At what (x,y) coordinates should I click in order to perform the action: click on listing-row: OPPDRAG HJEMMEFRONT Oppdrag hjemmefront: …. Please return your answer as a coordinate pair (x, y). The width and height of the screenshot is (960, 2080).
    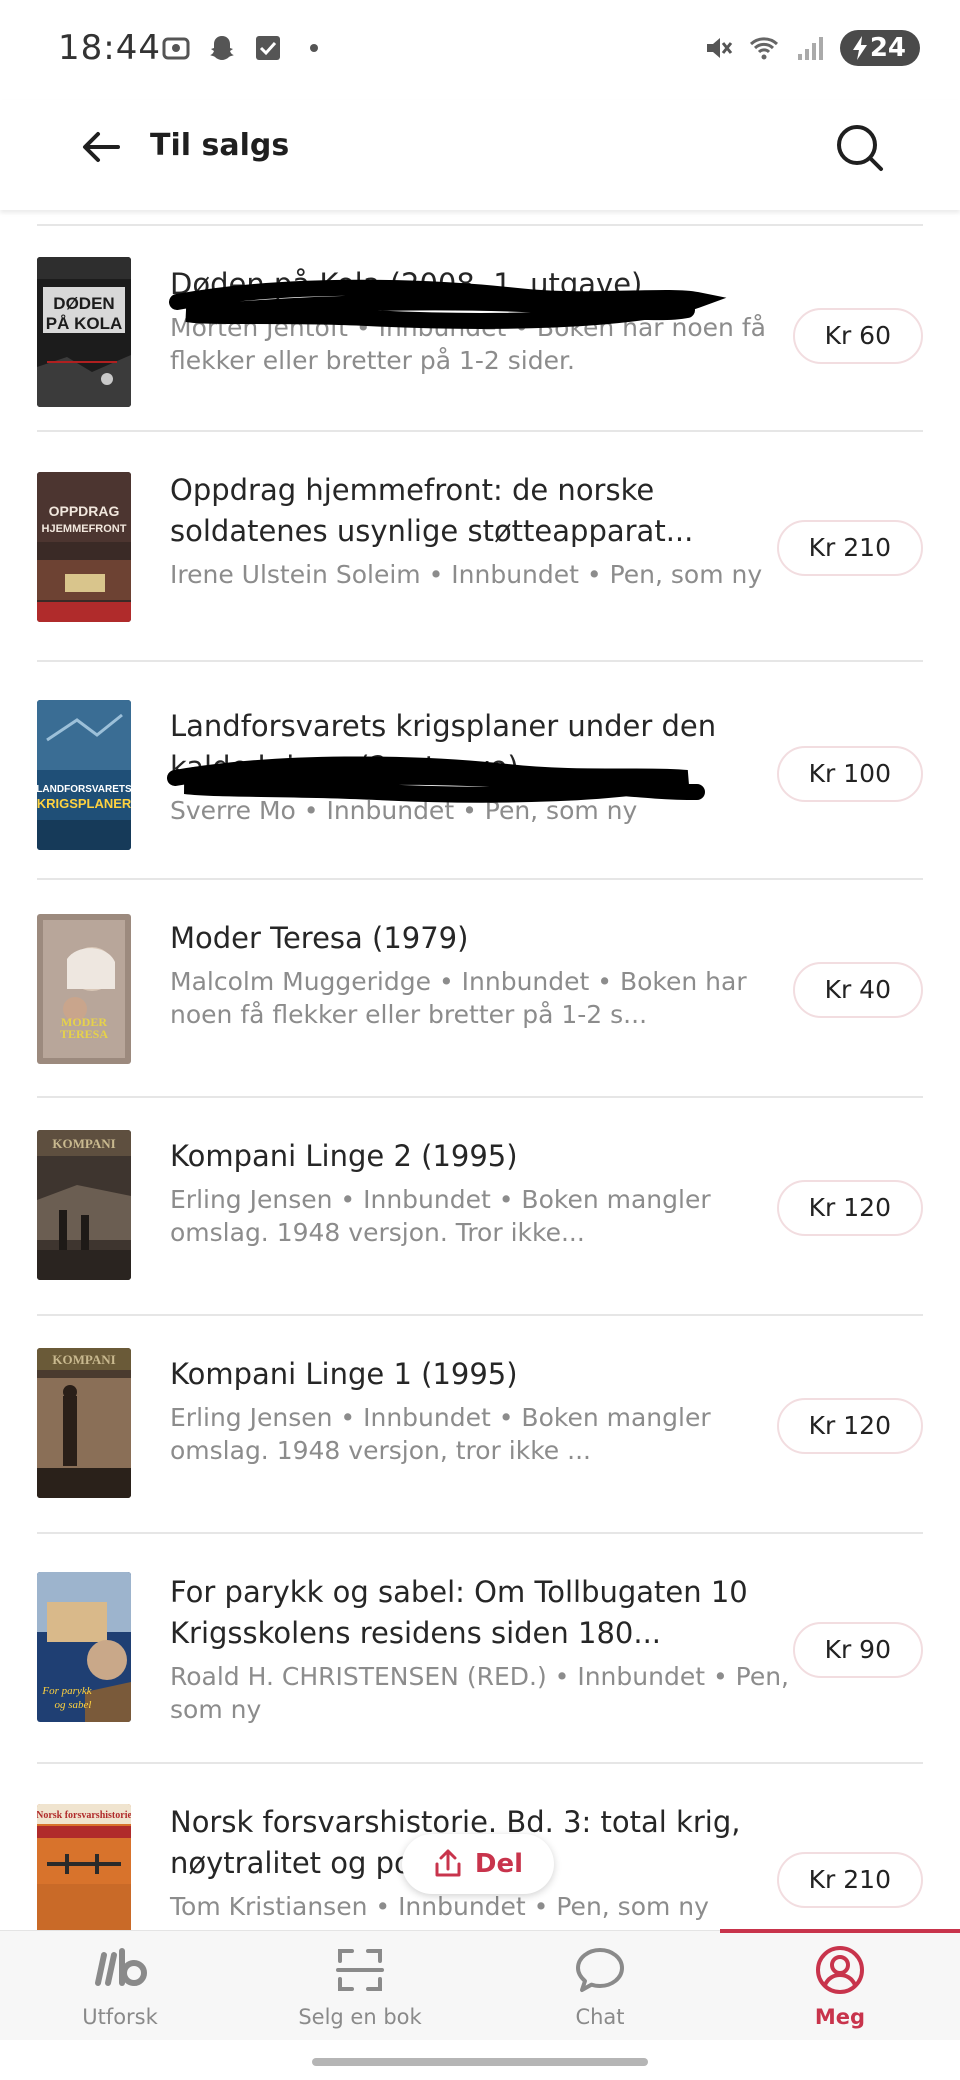
    Looking at the image, I should click on (480, 548).